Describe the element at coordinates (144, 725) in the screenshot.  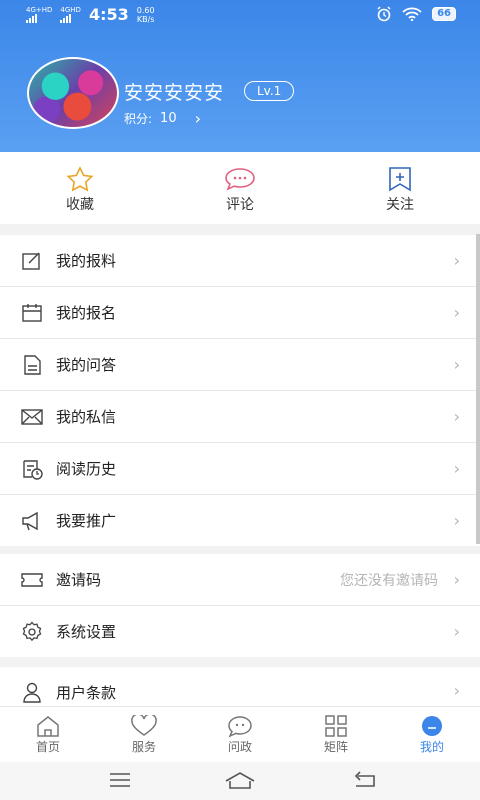
I see `heart-icon` at that location.